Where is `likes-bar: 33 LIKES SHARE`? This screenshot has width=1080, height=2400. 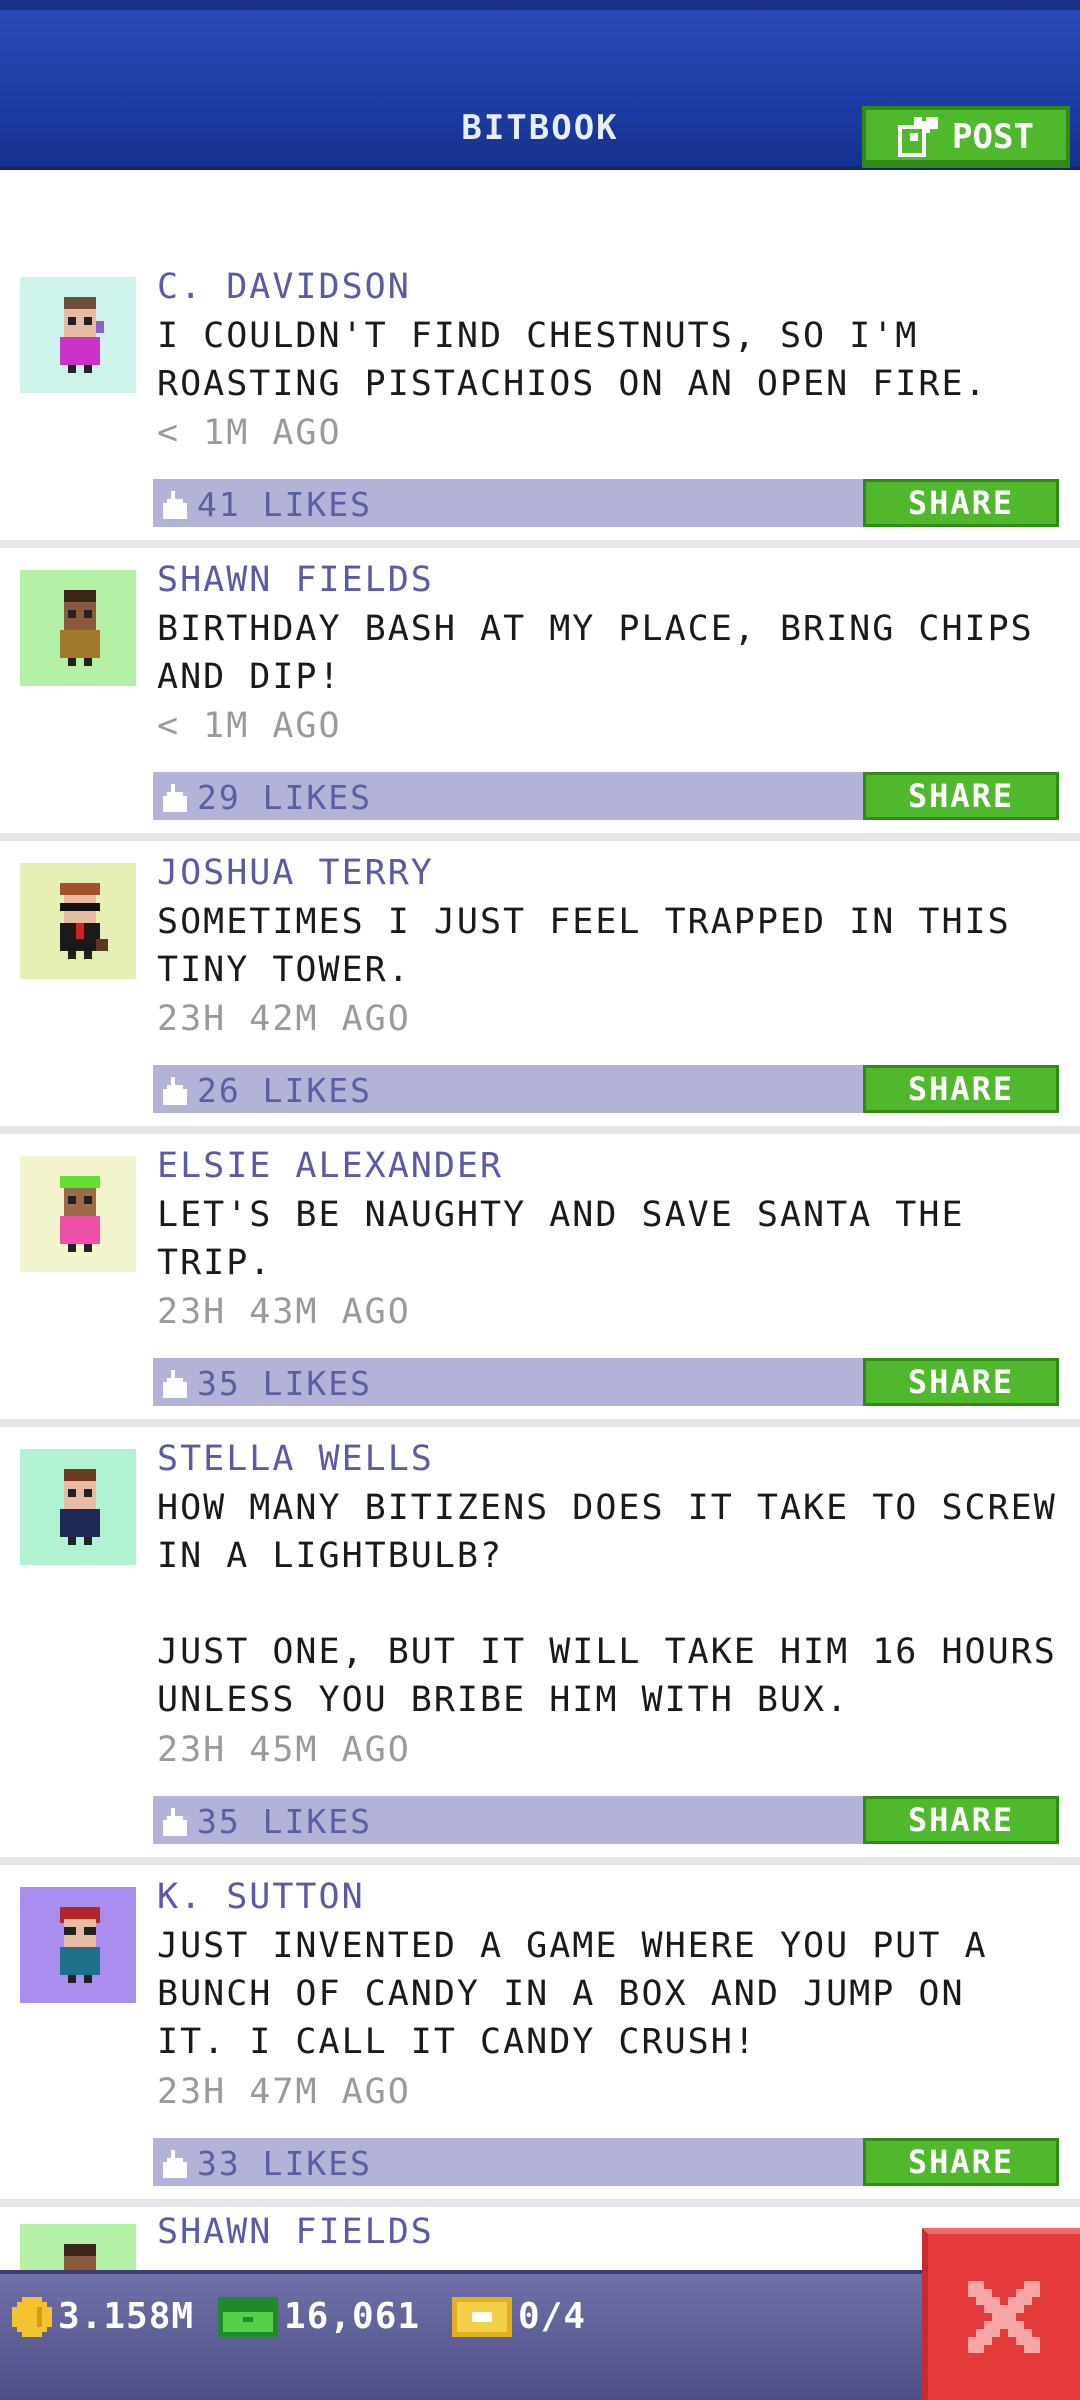 likes-bar: 33 LIKES SHARE is located at coordinates (606, 2162).